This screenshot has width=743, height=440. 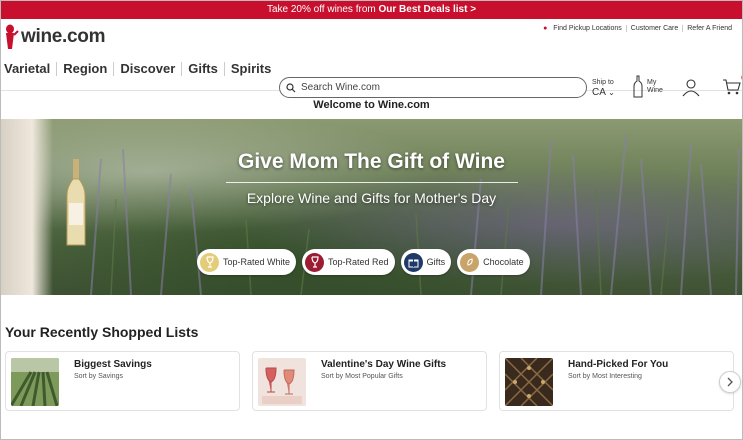 What do you see at coordinates (709, 28) in the screenshot?
I see `refer-friend-link: Refer A Friend` at bounding box center [709, 28].